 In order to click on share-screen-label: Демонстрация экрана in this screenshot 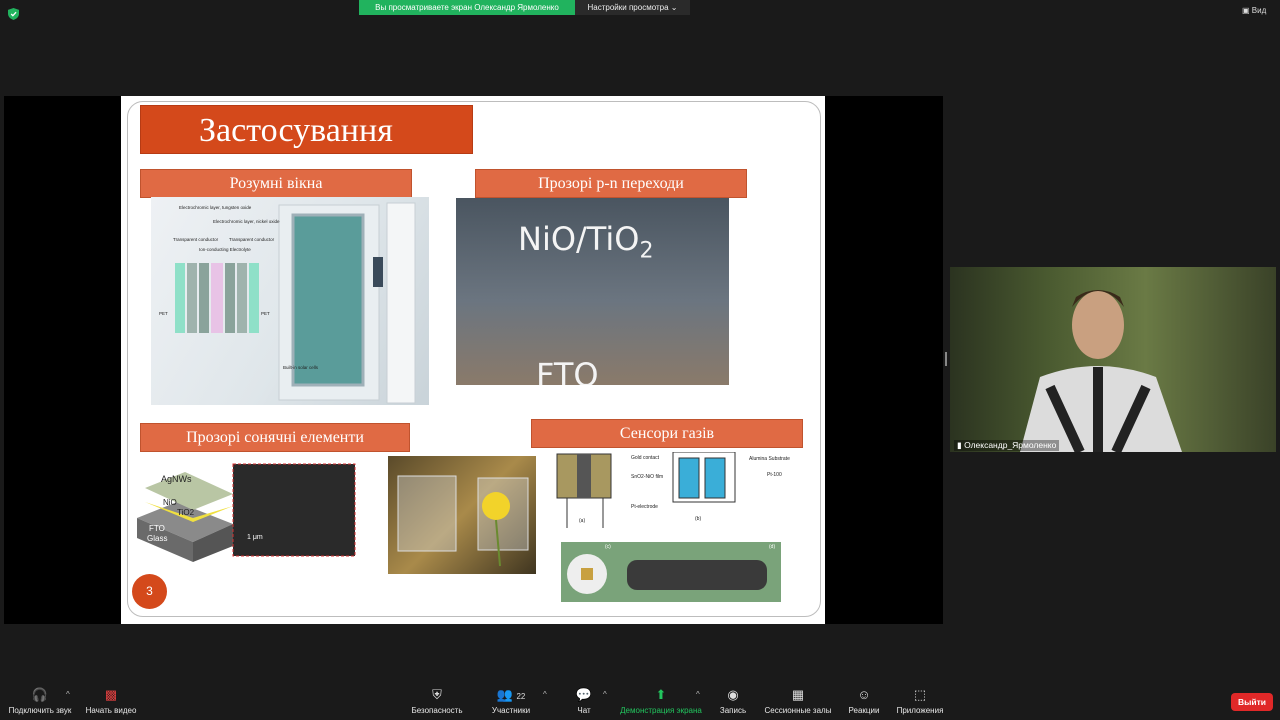, I will do `click(661, 710)`.